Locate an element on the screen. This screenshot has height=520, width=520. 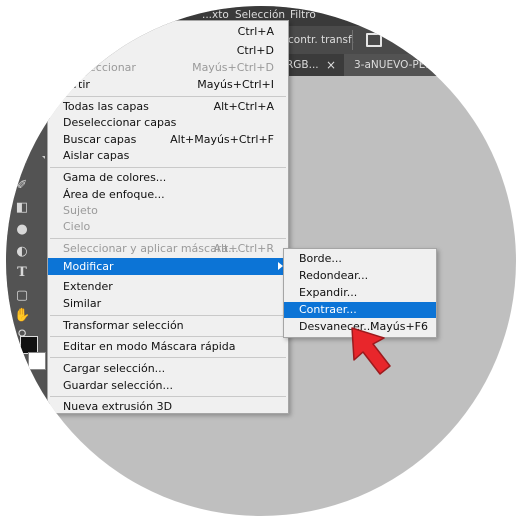
menu-item-label: Todas las capas is located at coordinates (106, 106).